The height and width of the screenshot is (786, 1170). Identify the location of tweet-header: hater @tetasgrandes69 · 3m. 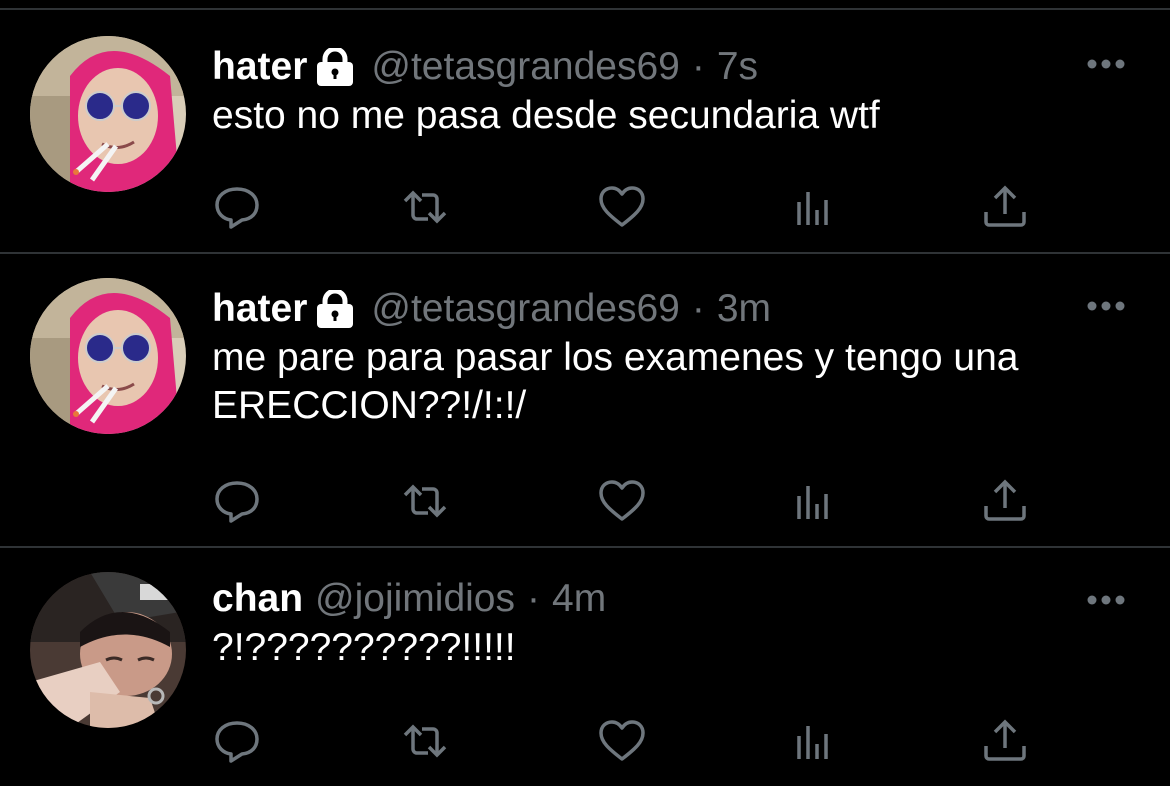
(491, 309).